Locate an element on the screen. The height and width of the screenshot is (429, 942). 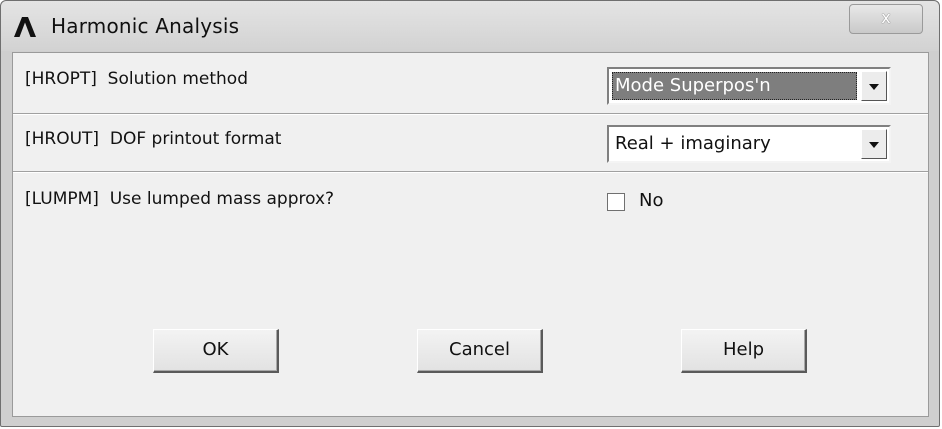
title-bar: Harmonic Analysis x is located at coordinates (470, 26).